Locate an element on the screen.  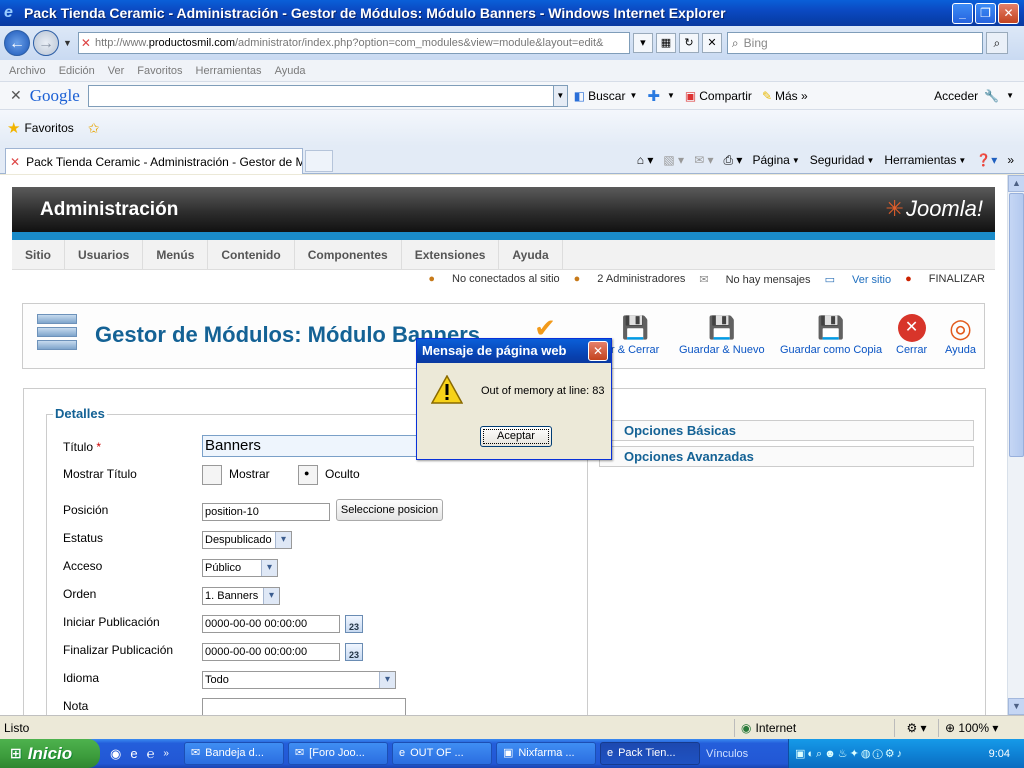
dialog-close-button: ✕ is located at coordinates (598, 351).